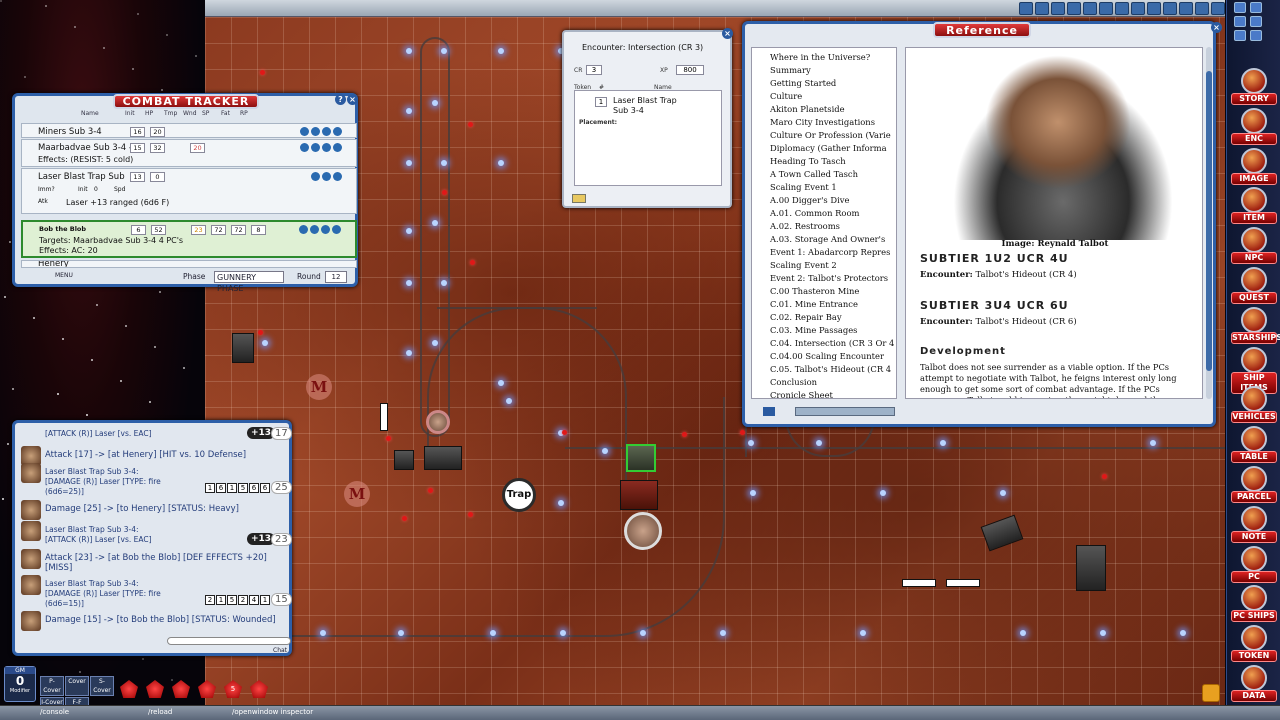 This screenshot has height=720, width=1280. What do you see at coordinates (829, 278) in the screenshot?
I see `toc-item: Event 2: Talbot's Protectors` at bounding box center [829, 278].